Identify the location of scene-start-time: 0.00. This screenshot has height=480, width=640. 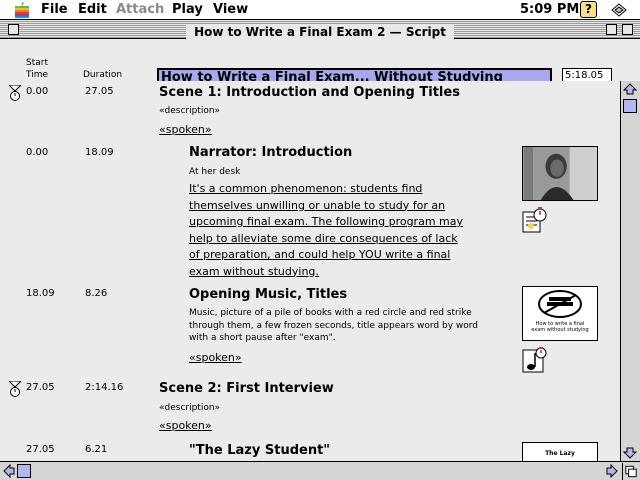
(37, 91).